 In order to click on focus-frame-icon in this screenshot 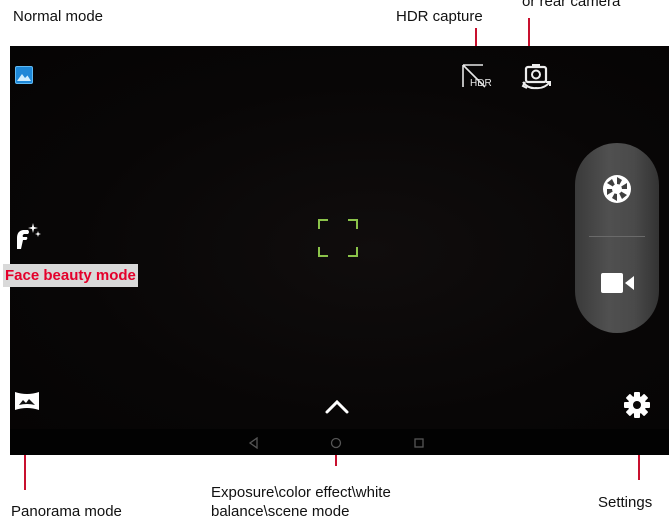, I will do `click(338, 238)`.